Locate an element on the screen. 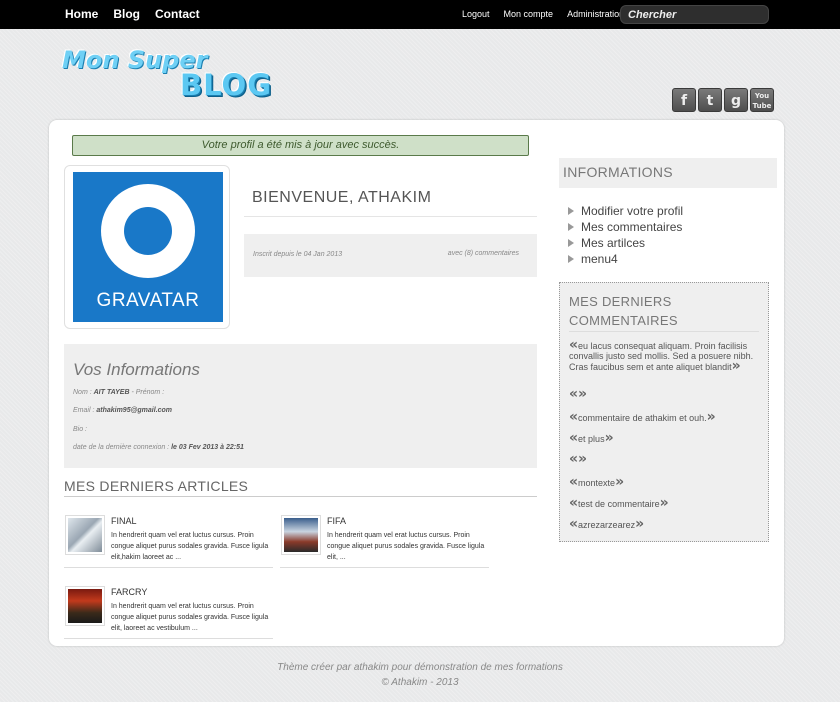 The image size is (840, 702). nav-contact: Contact is located at coordinates (177, 14).